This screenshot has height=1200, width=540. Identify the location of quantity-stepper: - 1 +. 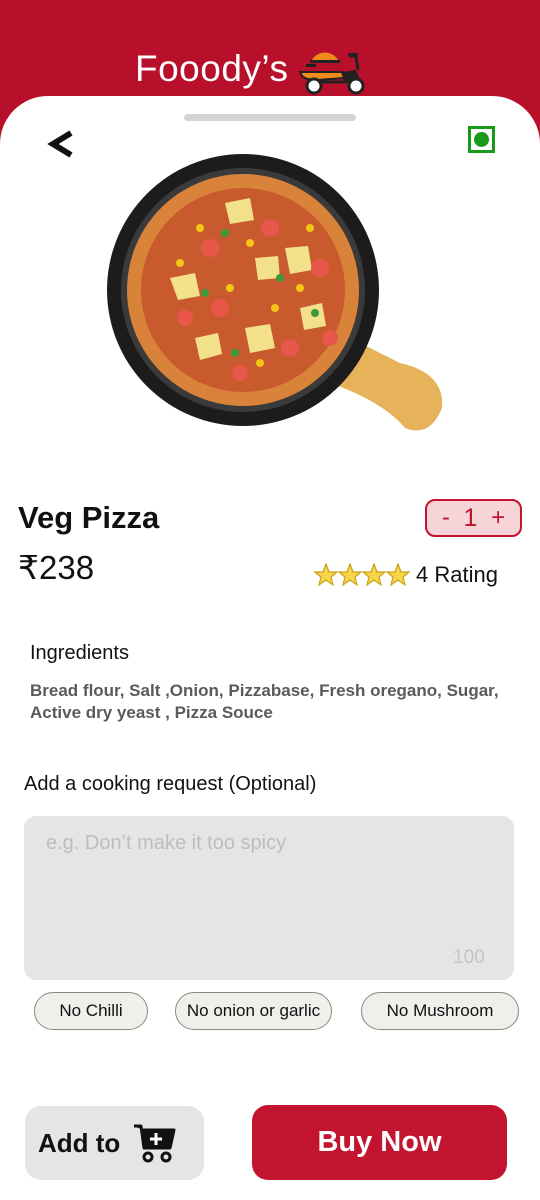
(473, 518).